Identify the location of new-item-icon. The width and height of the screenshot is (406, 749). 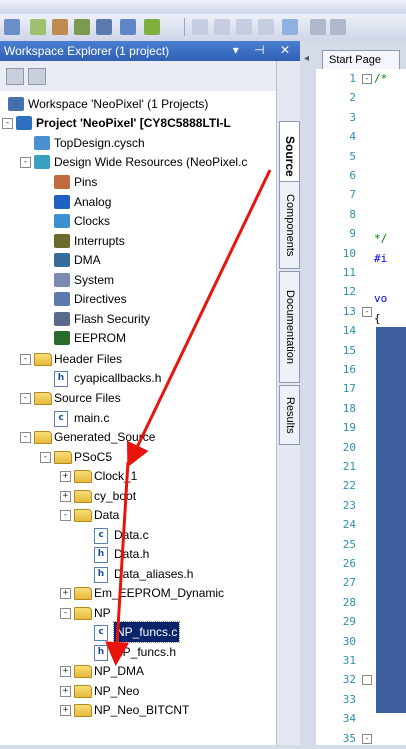
(12, 27).